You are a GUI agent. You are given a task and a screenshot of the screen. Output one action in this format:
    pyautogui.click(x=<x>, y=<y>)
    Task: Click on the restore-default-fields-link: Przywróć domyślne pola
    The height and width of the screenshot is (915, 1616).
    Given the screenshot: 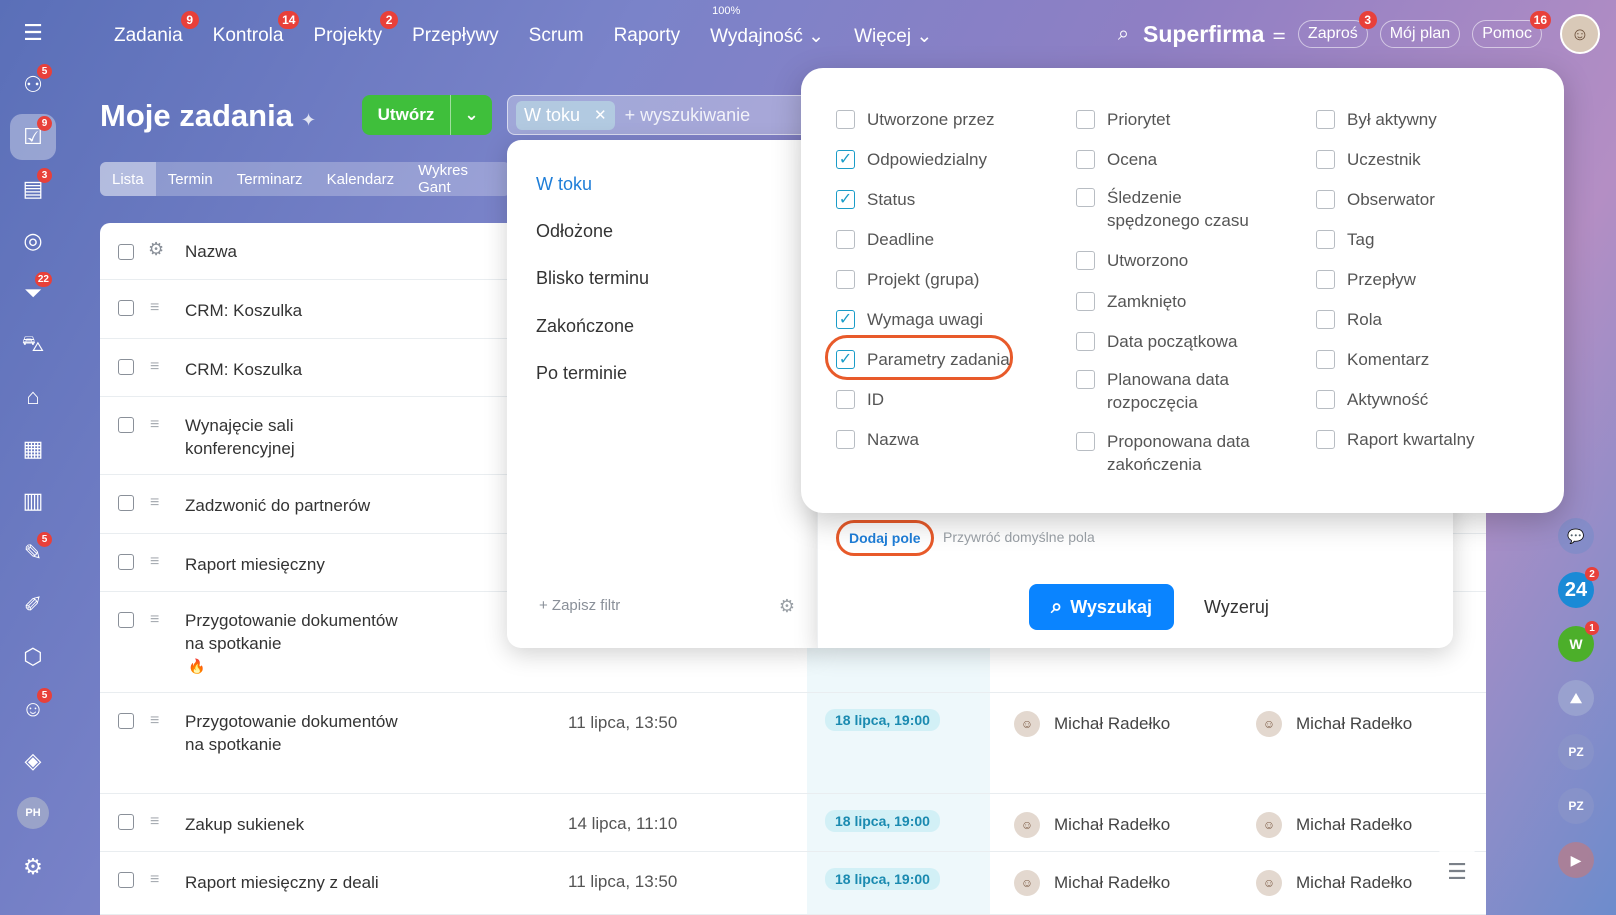 What is the action you would take?
    pyautogui.click(x=1019, y=537)
    